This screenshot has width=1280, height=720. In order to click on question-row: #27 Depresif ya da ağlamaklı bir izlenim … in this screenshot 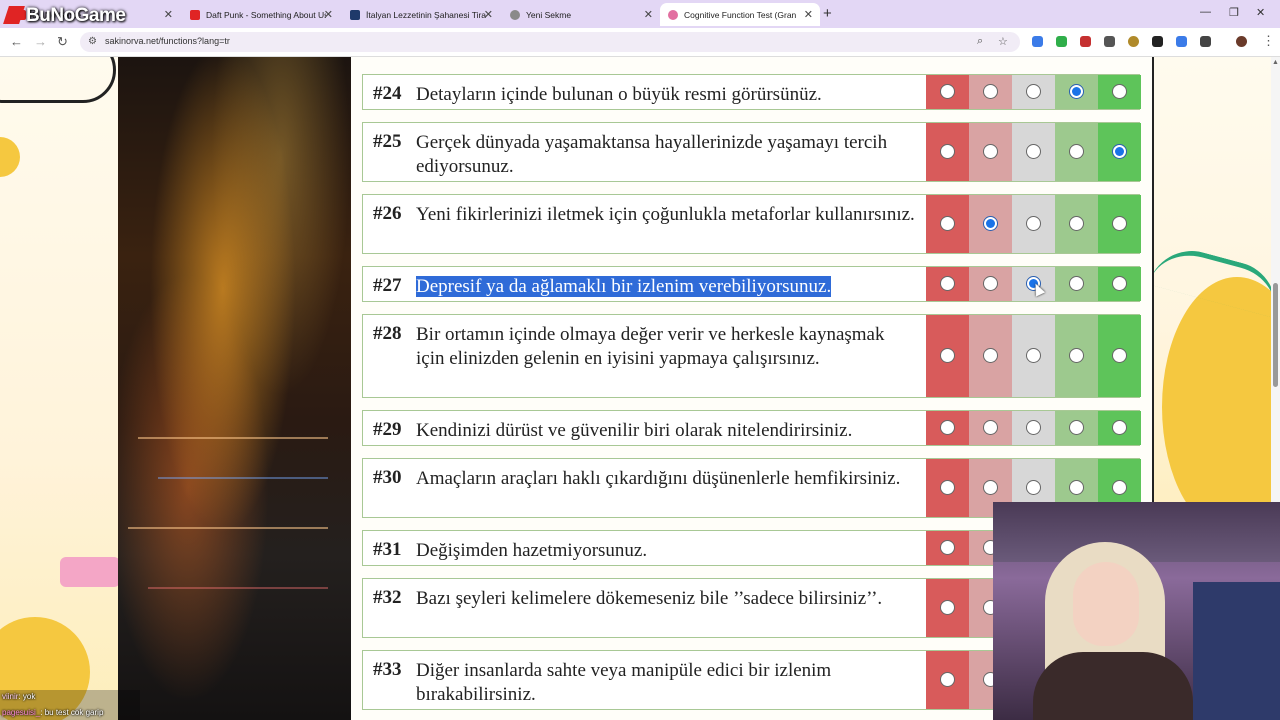, I will do `click(751, 284)`.